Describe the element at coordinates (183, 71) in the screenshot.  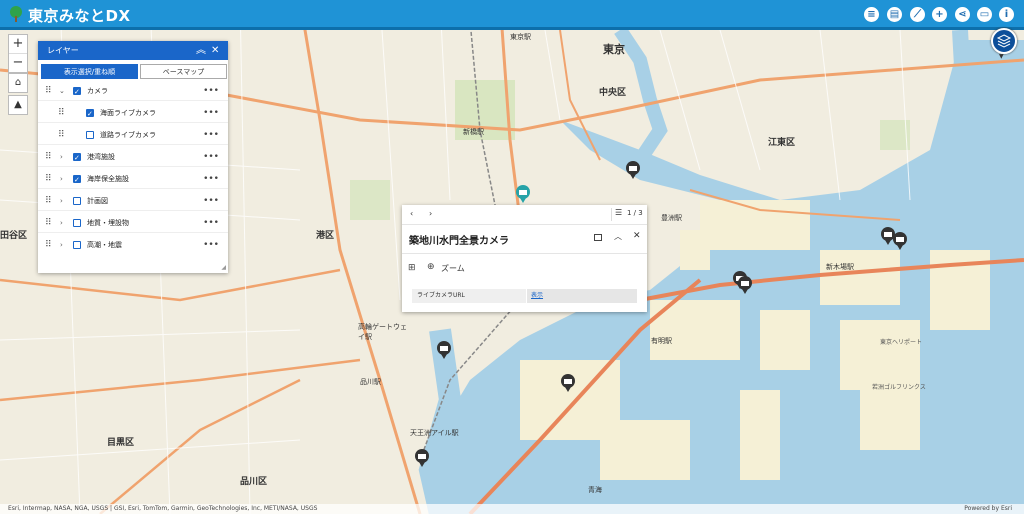
I see `tab-basemap: ベースマップ` at that location.